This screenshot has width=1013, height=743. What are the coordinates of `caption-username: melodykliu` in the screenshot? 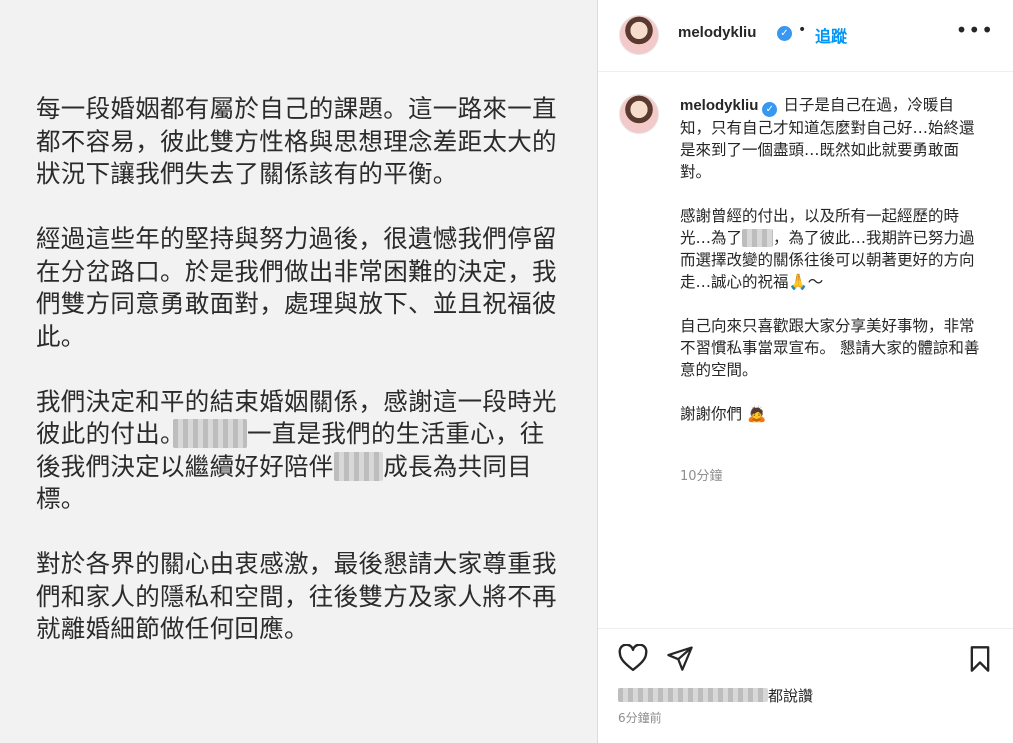 It's located at (719, 105).